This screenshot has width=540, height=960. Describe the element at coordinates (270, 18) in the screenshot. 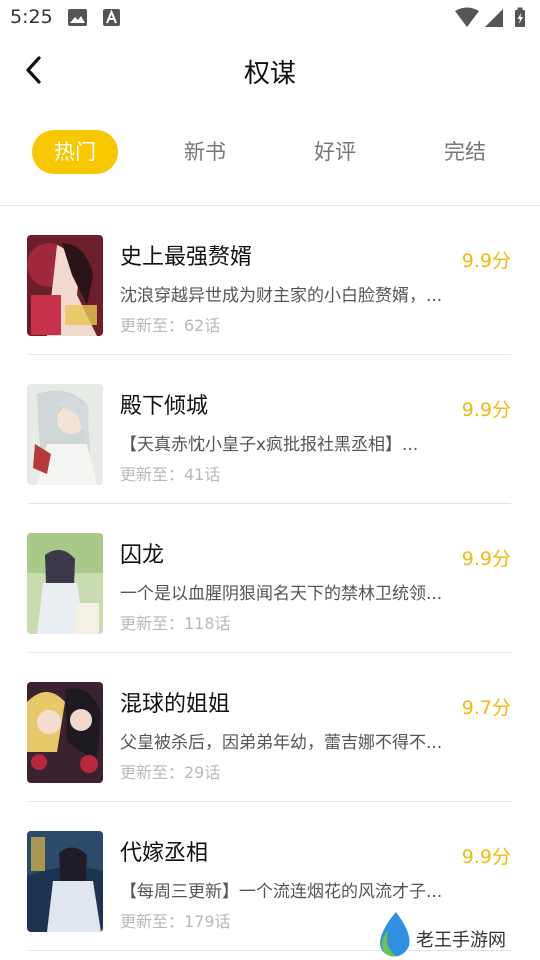

I see `status-bar: 5:25` at that location.